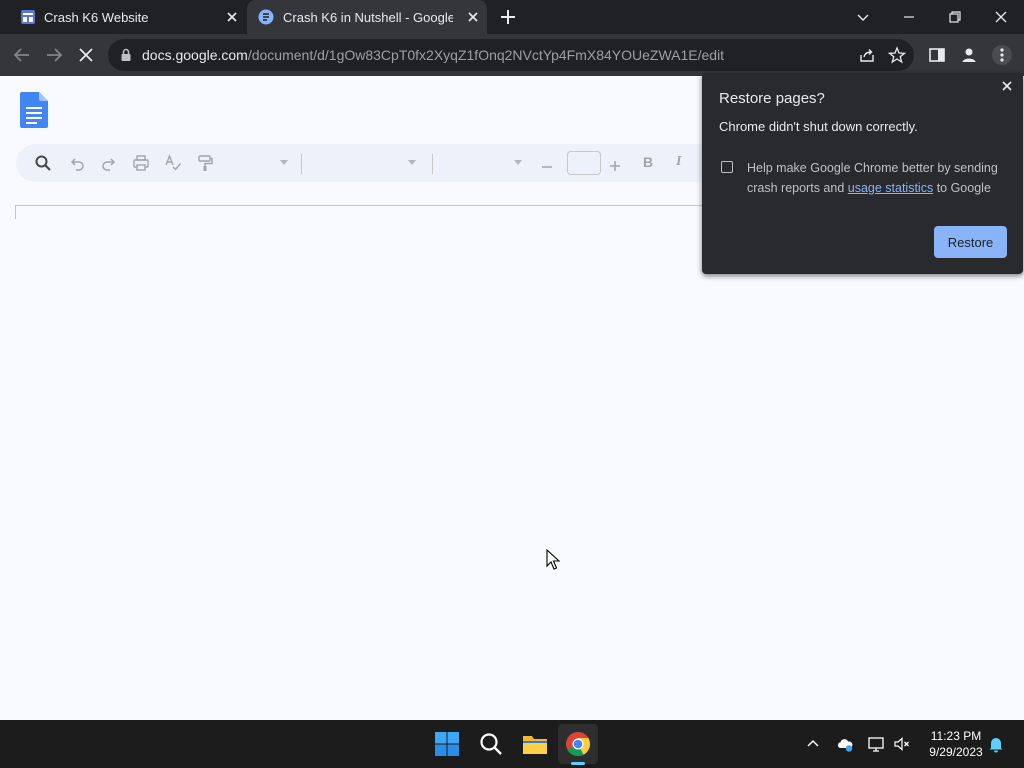 The width and height of the screenshot is (1024, 768). I want to click on tab-title: Crash K6 in Nutshell - Google Docs, so click(368, 17).